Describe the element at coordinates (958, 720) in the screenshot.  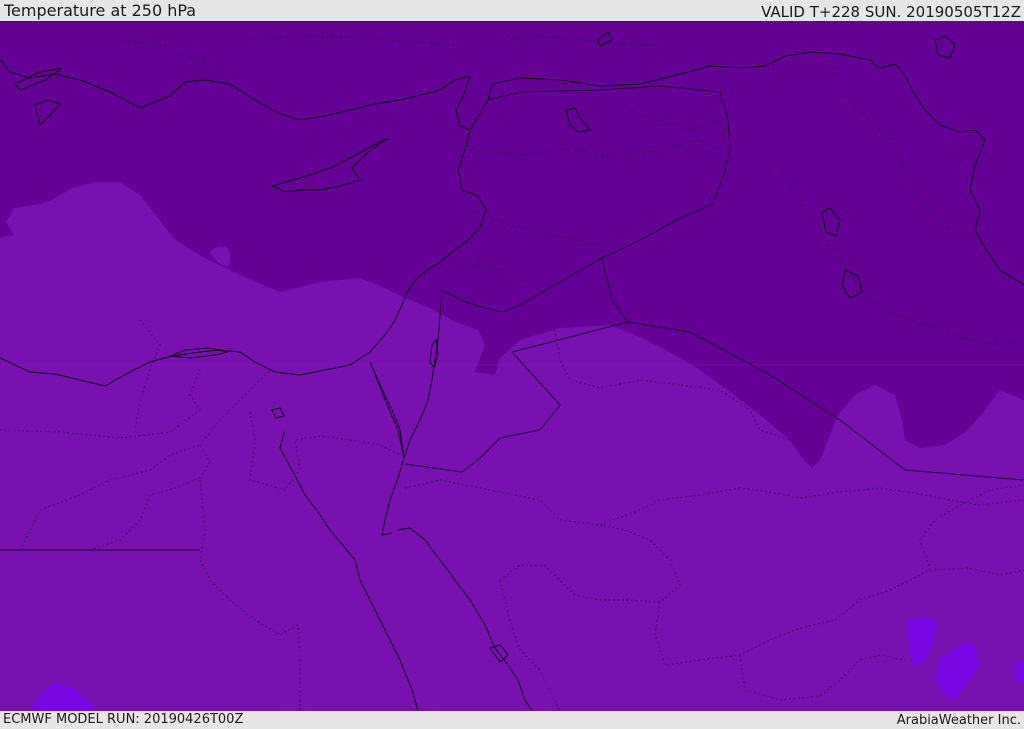
I see `credit-label: ArabiaWeather Inc.` at that location.